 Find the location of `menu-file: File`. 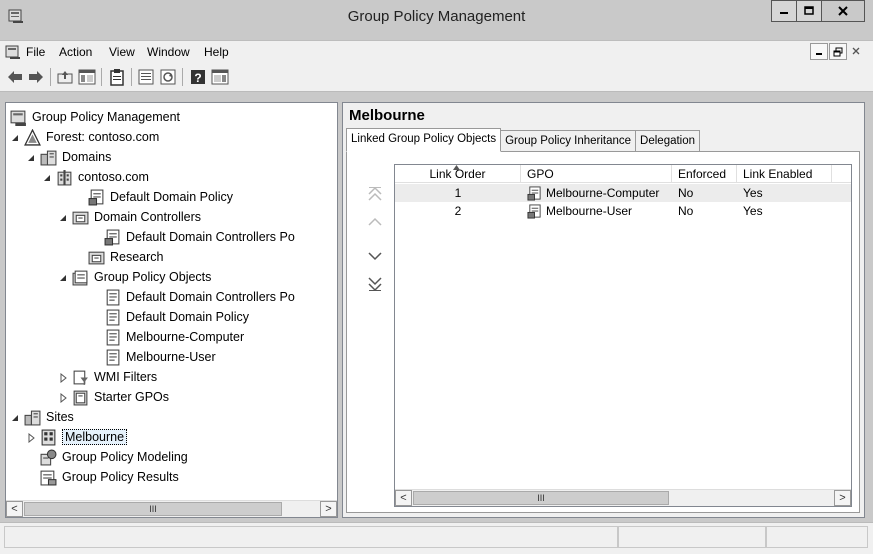

menu-file: File is located at coordinates (35, 52).